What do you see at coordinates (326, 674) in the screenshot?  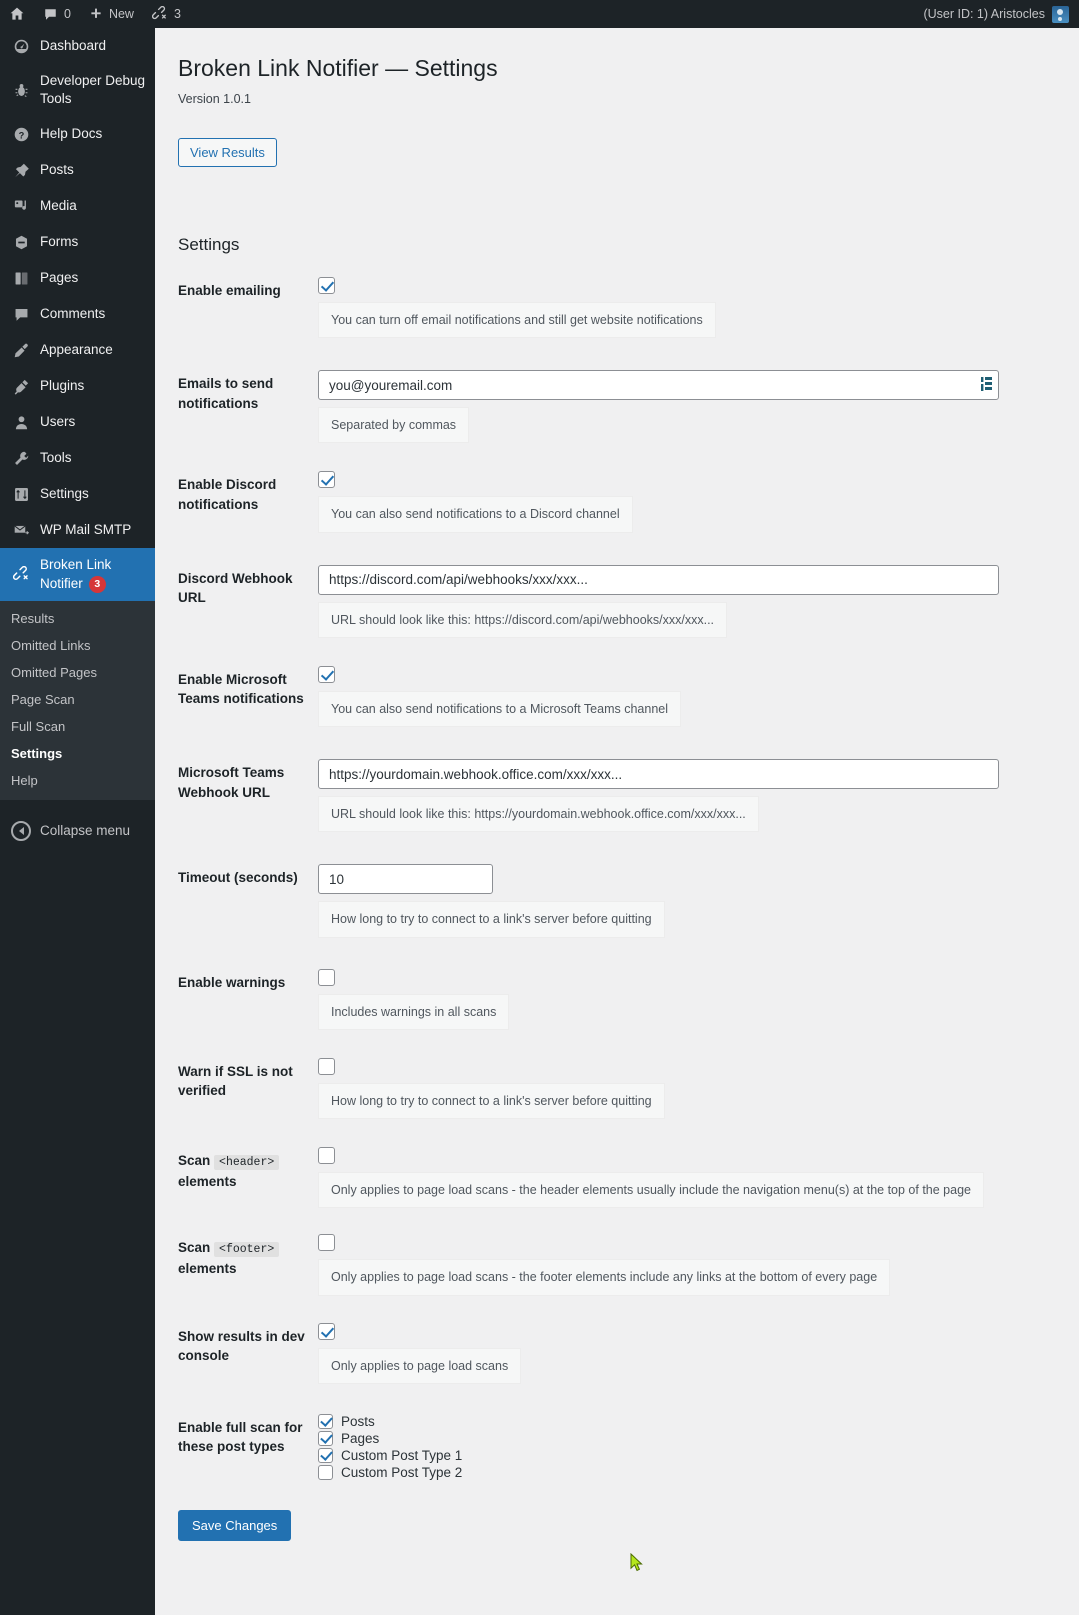 I see `checkbox-enable-teams` at bounding box center [326, 674].